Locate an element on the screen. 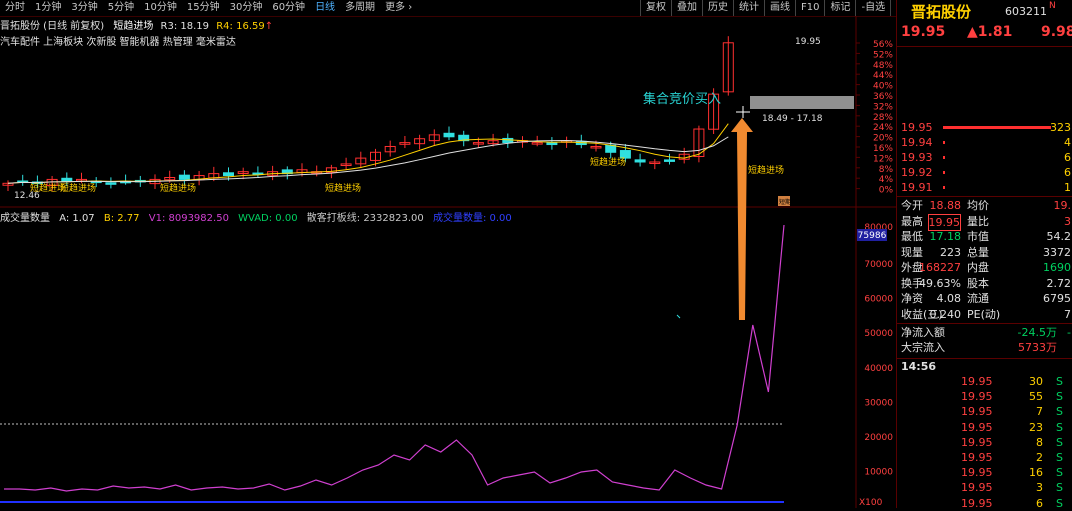 The height and width of the screenshot is (511, 1072). tool-button-2: 历史 is located at coordinates (717, 8).